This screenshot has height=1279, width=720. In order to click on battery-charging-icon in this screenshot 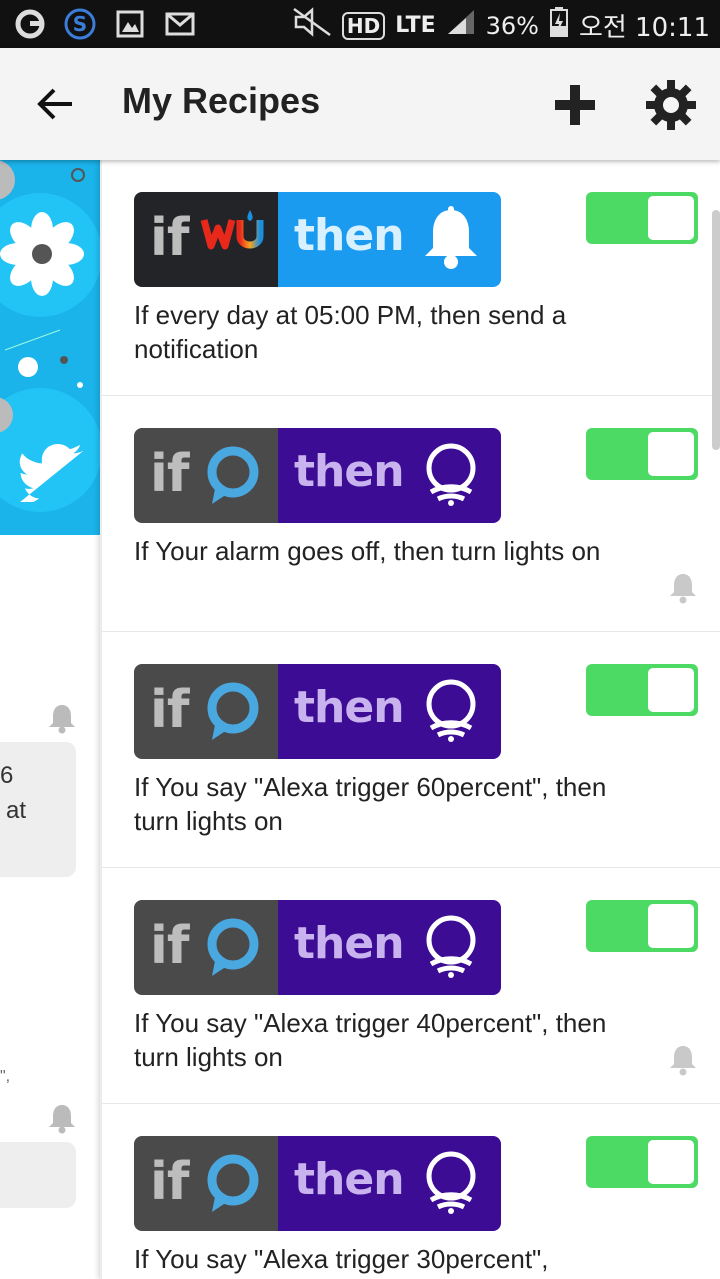, I will do `click(559, 25)`.